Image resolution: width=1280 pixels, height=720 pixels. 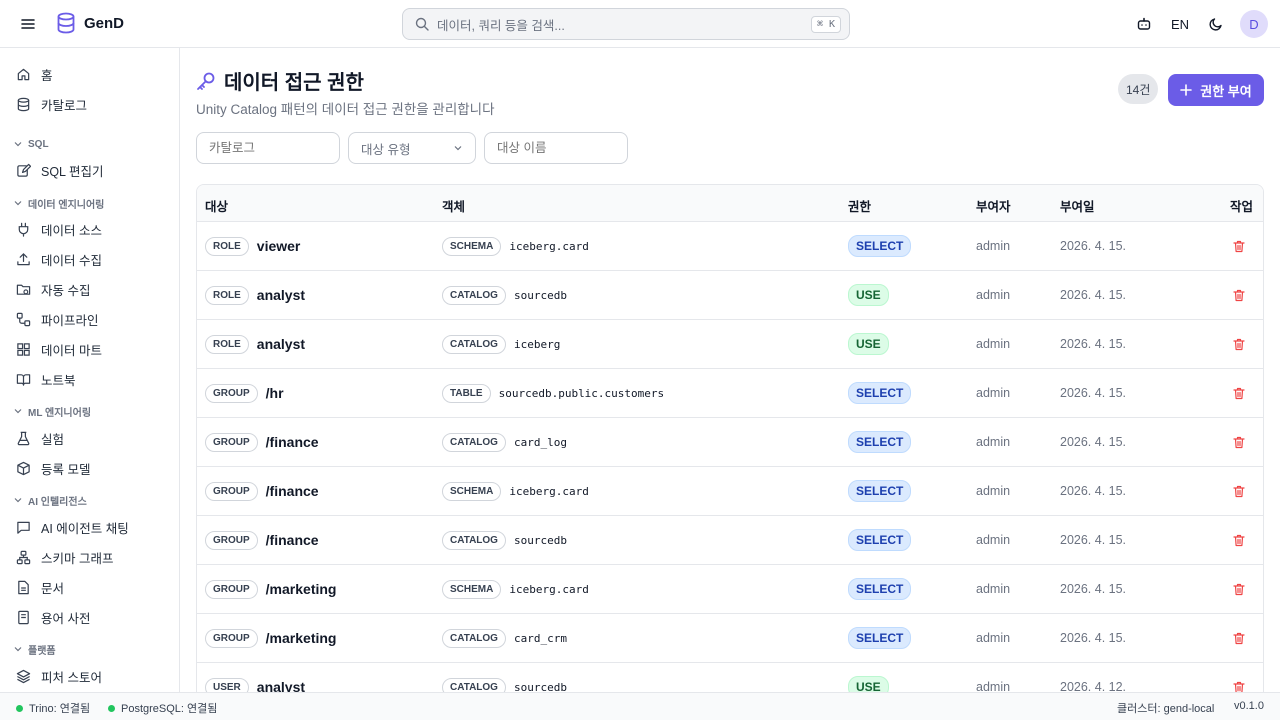 What do you see at coordinates (1180, 24) in the screenshot?
I see `language-toggle: EN` at bounding box center [1180, 24].